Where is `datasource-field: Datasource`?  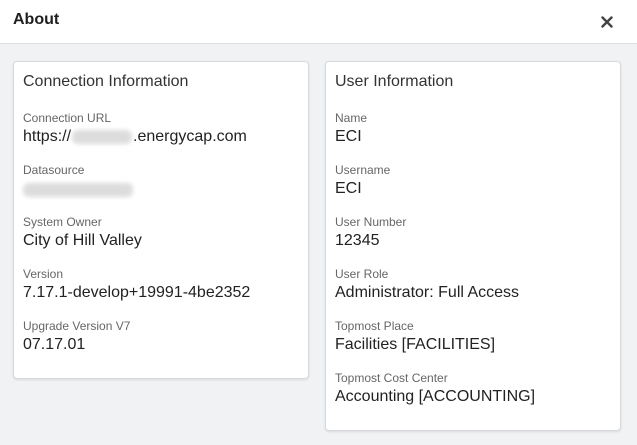 datasource-field: Datasource is located at coordinates (78, 181).